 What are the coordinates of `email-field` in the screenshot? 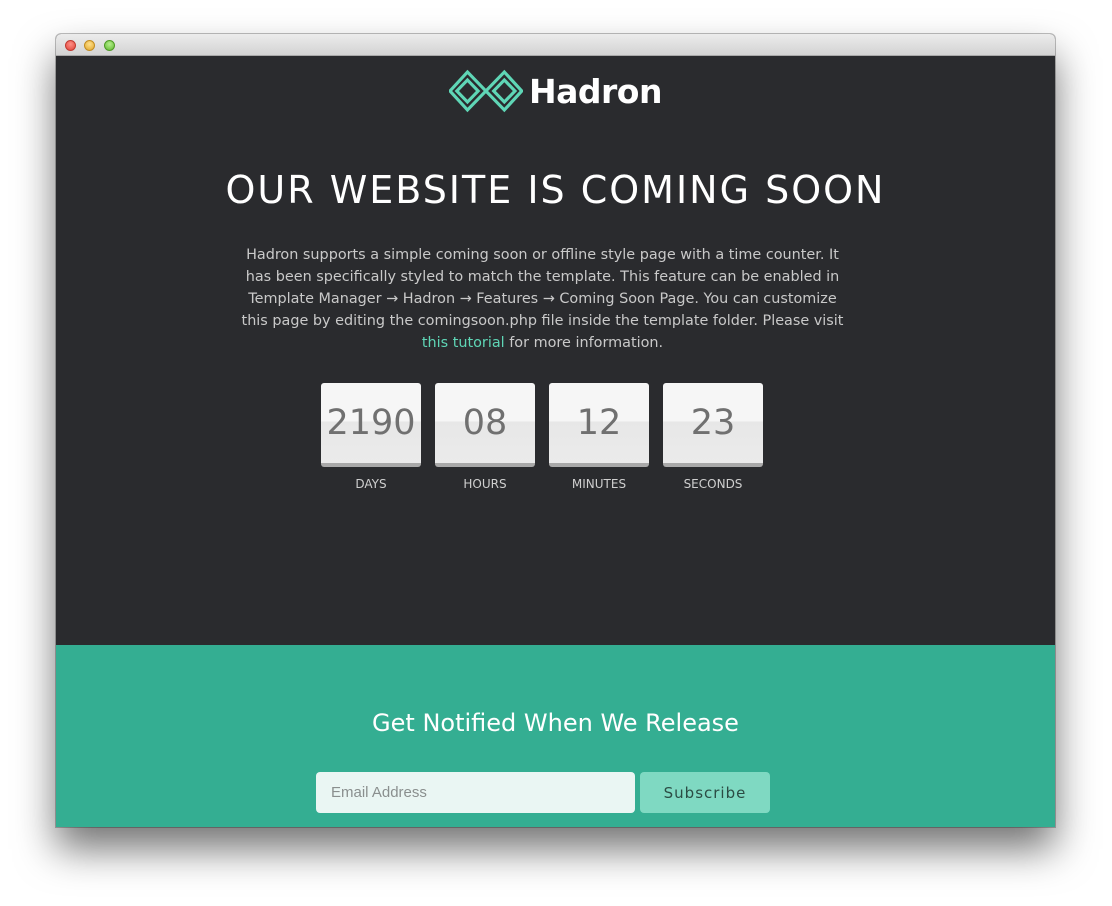 It's located at (475, 792).